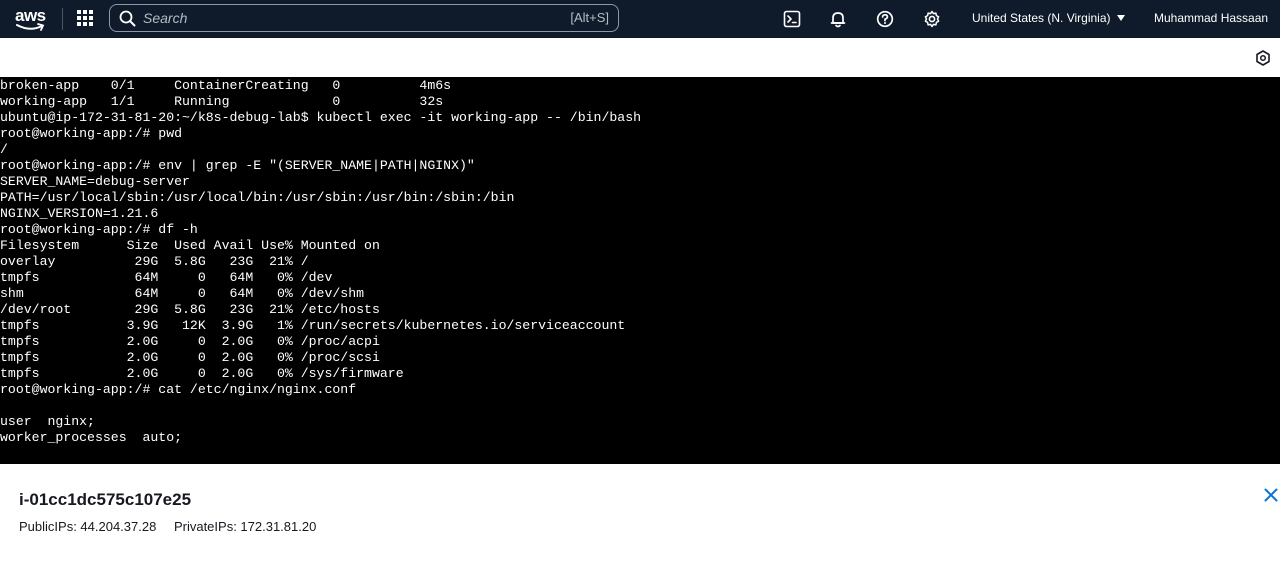  I want to click on search-shortcut-hint: [Alt+S], so click(589, 17).